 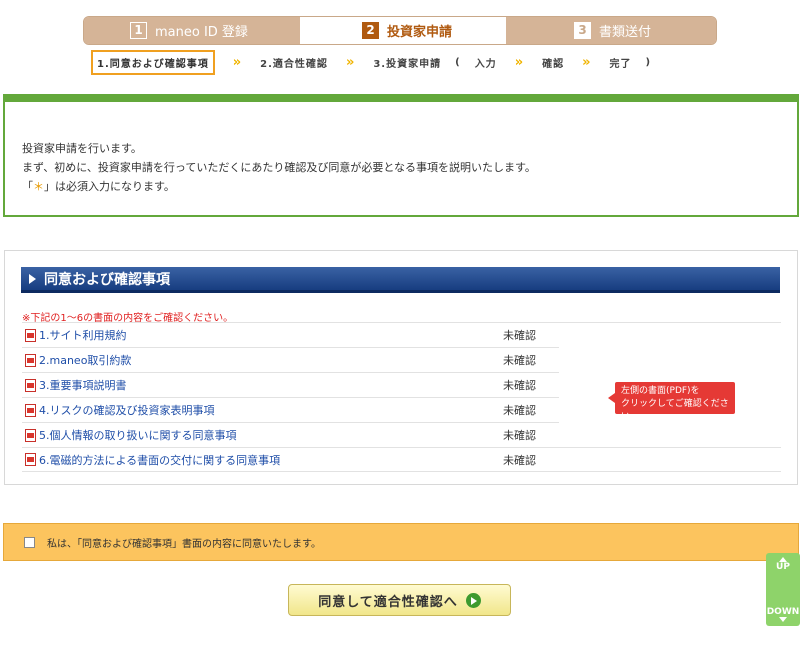 I want to click on triangle-right-icon, so click(x=32, y=278).